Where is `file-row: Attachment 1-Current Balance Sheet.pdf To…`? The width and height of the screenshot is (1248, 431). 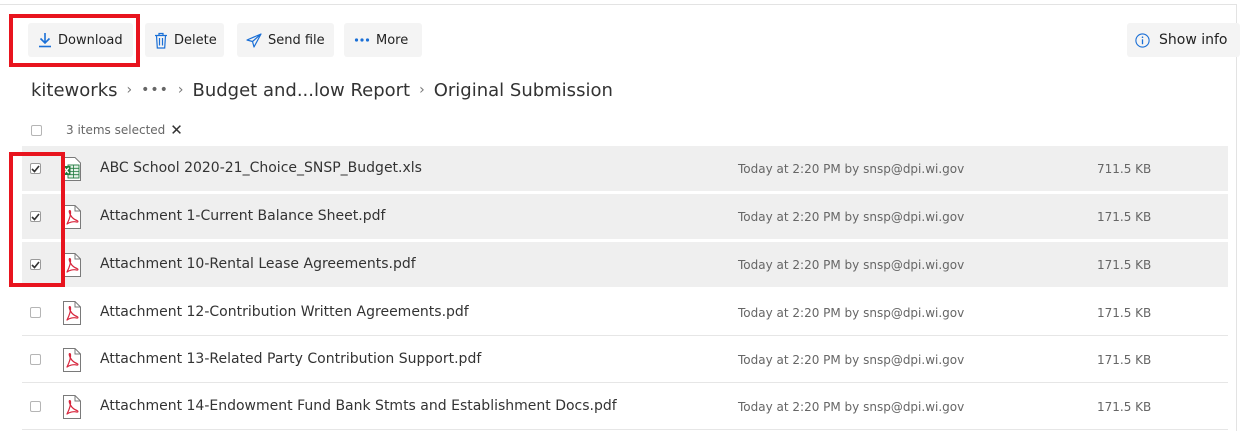 file-row: Attachment 1-Current Balance Sheet.pdf To… is located at coordinates (625, 217).